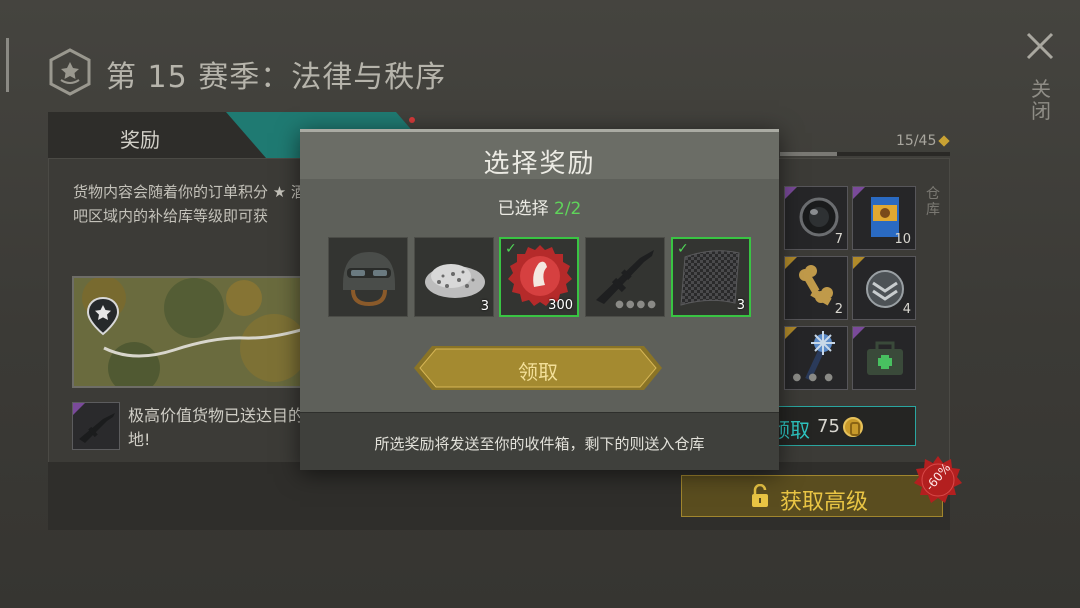 Image resolution: width=1080 pixels, height=608 pixels. What do you see at coordinates (70, 72) in the screenshot?
I see `season-badge-icon` at bounding box center [70, 72].